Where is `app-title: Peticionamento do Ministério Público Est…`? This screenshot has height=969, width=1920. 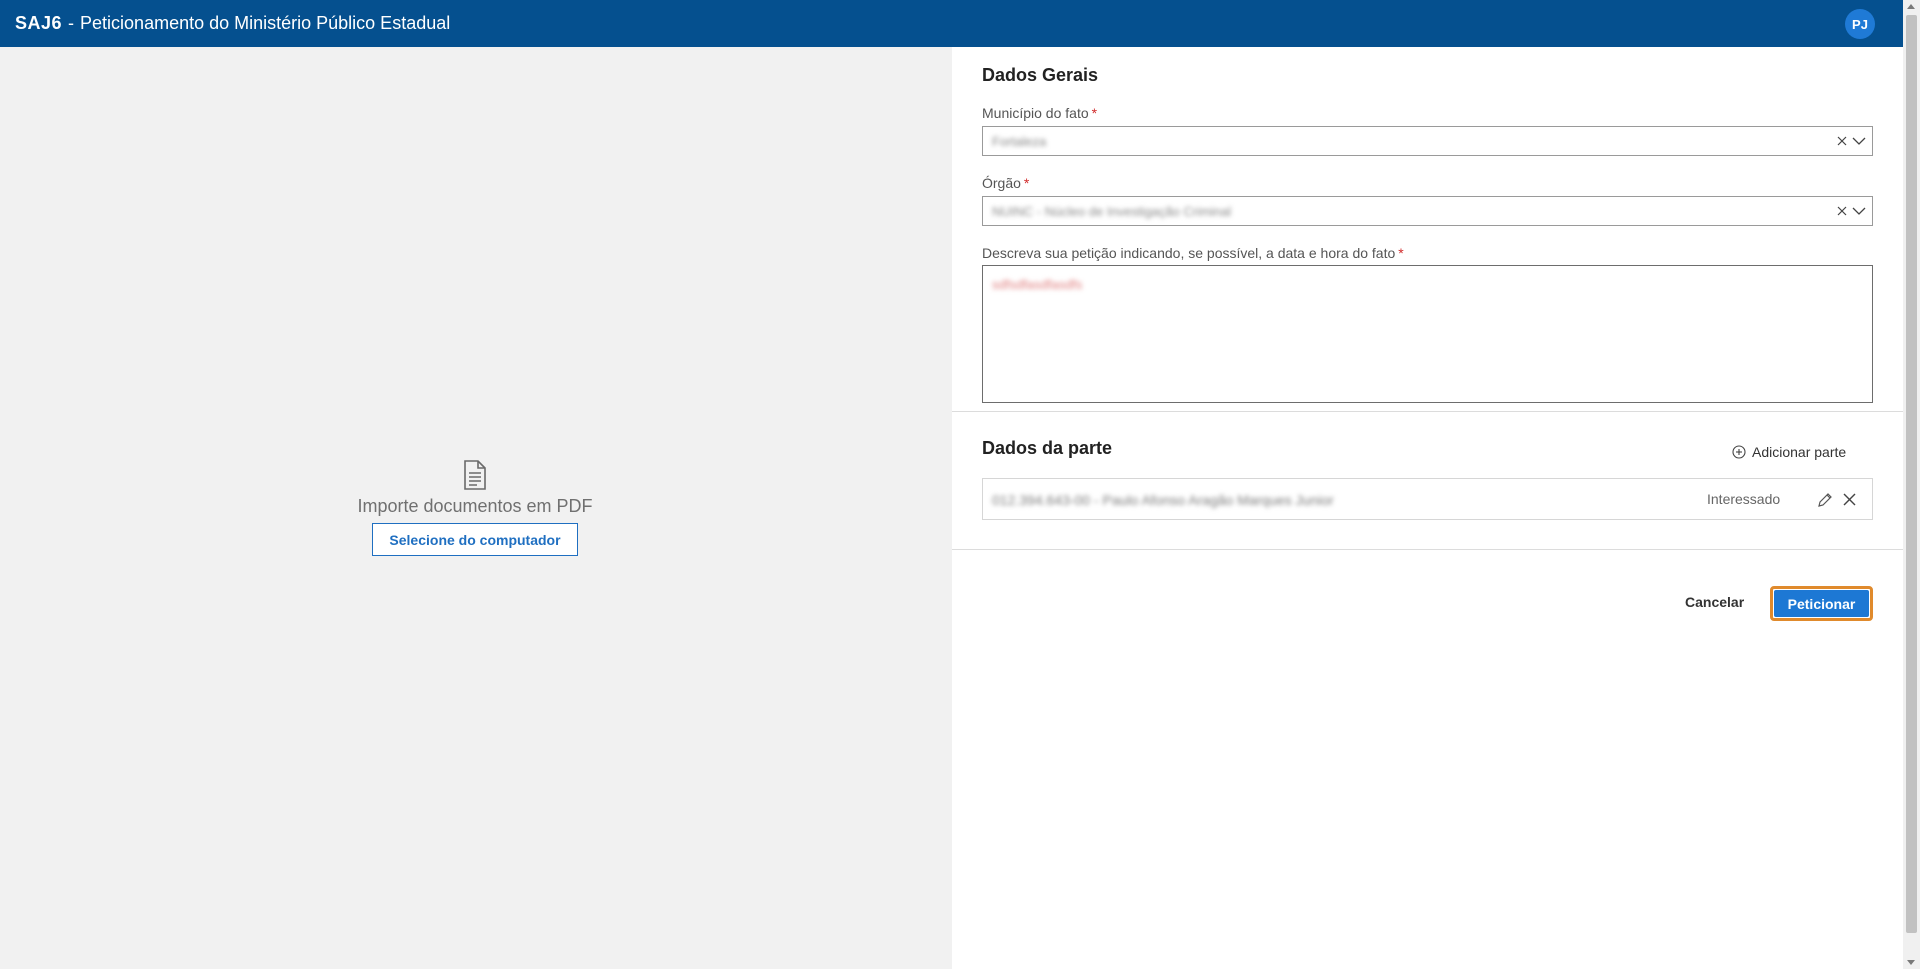
app-title: Peticionamento do Ministério Público Est… is located at coordinates (265, 23).